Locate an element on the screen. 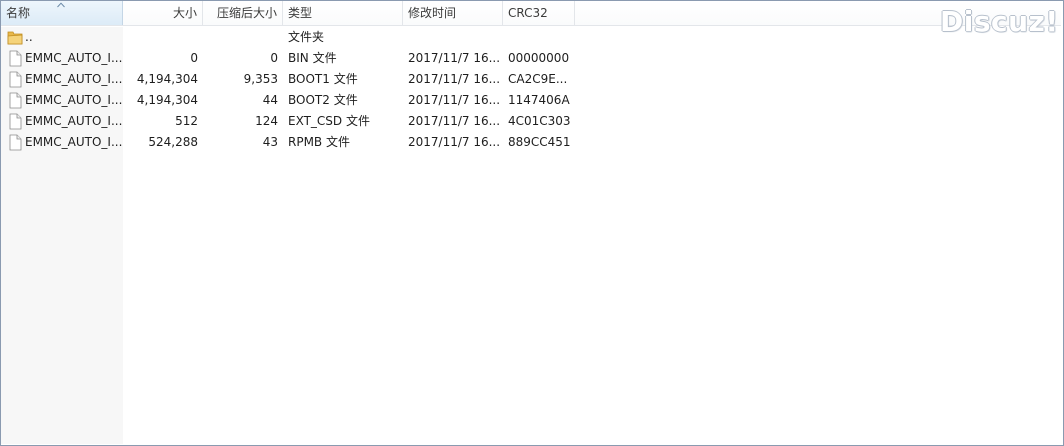 The height and width of the screenshot is (446, 1064). column-header-packed-size: 压缩后大小 is located at coordinates (243, 13).